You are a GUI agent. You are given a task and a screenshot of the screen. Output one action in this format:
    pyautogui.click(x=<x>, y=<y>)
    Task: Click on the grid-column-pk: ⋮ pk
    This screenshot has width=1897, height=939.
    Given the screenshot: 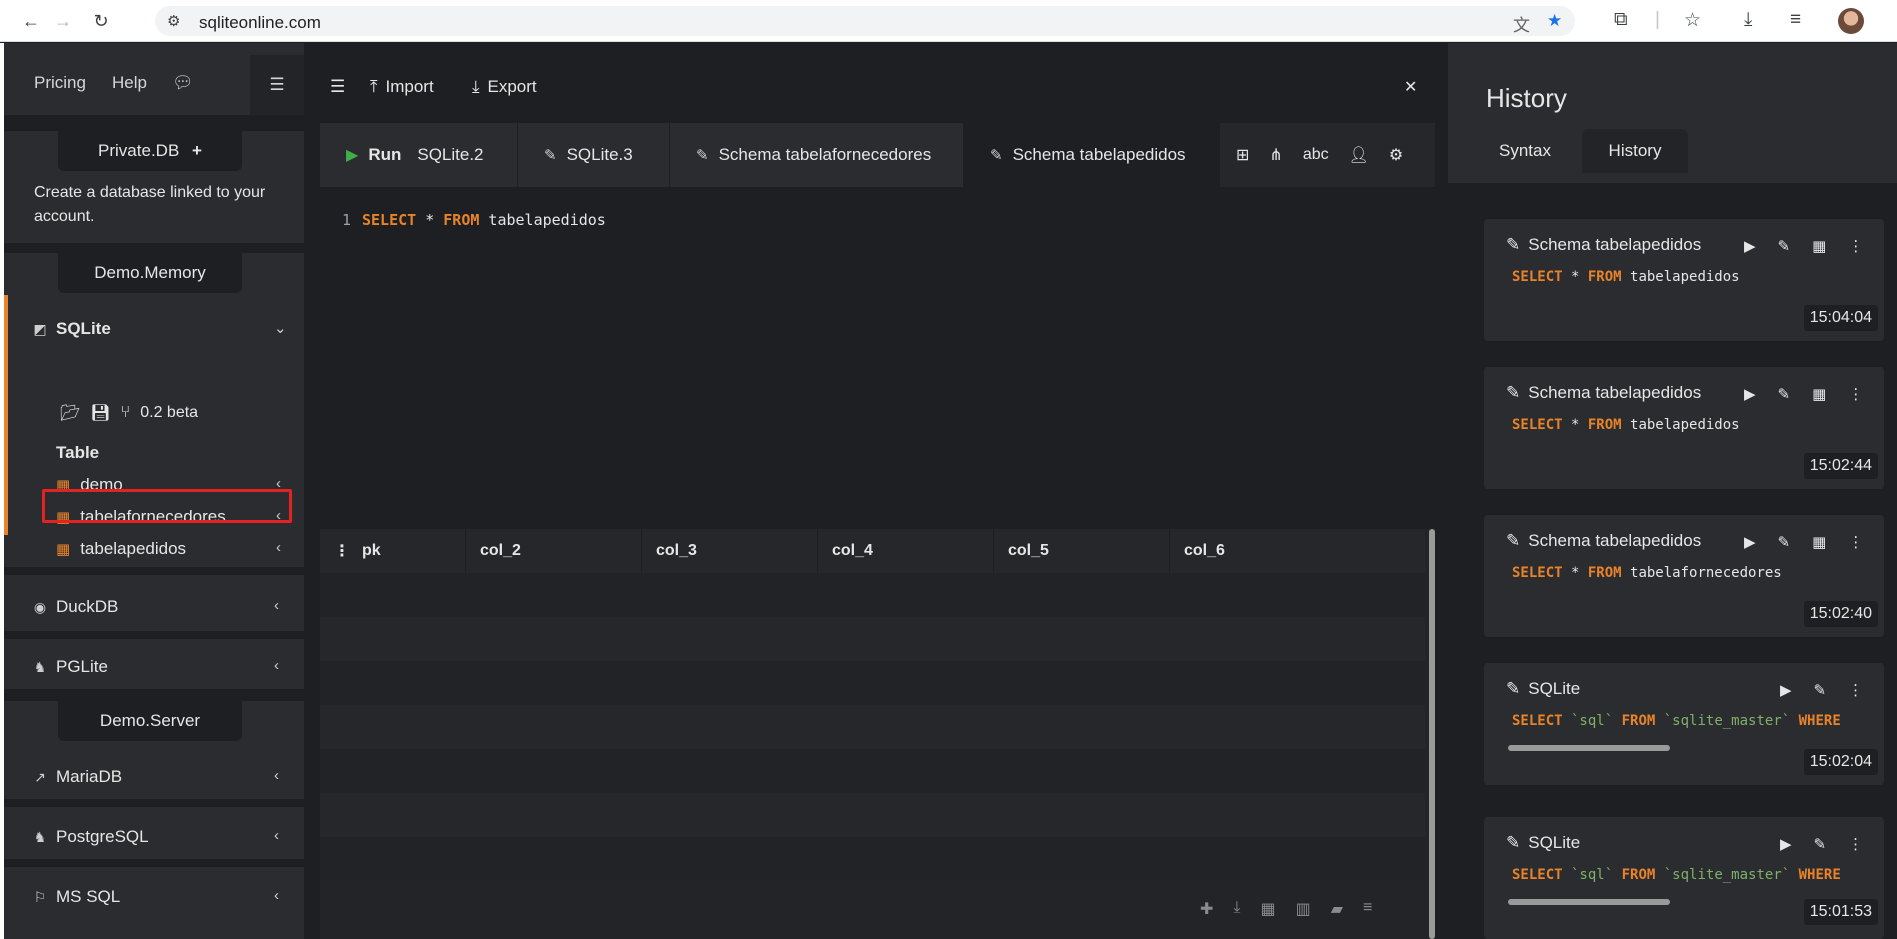 What is the action you would take?
    pyautogui.click(x=393, y=551)
    